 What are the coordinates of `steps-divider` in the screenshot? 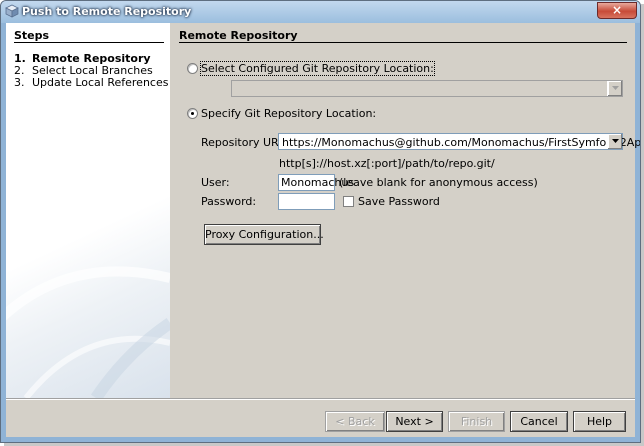 It's located at (89, 42).